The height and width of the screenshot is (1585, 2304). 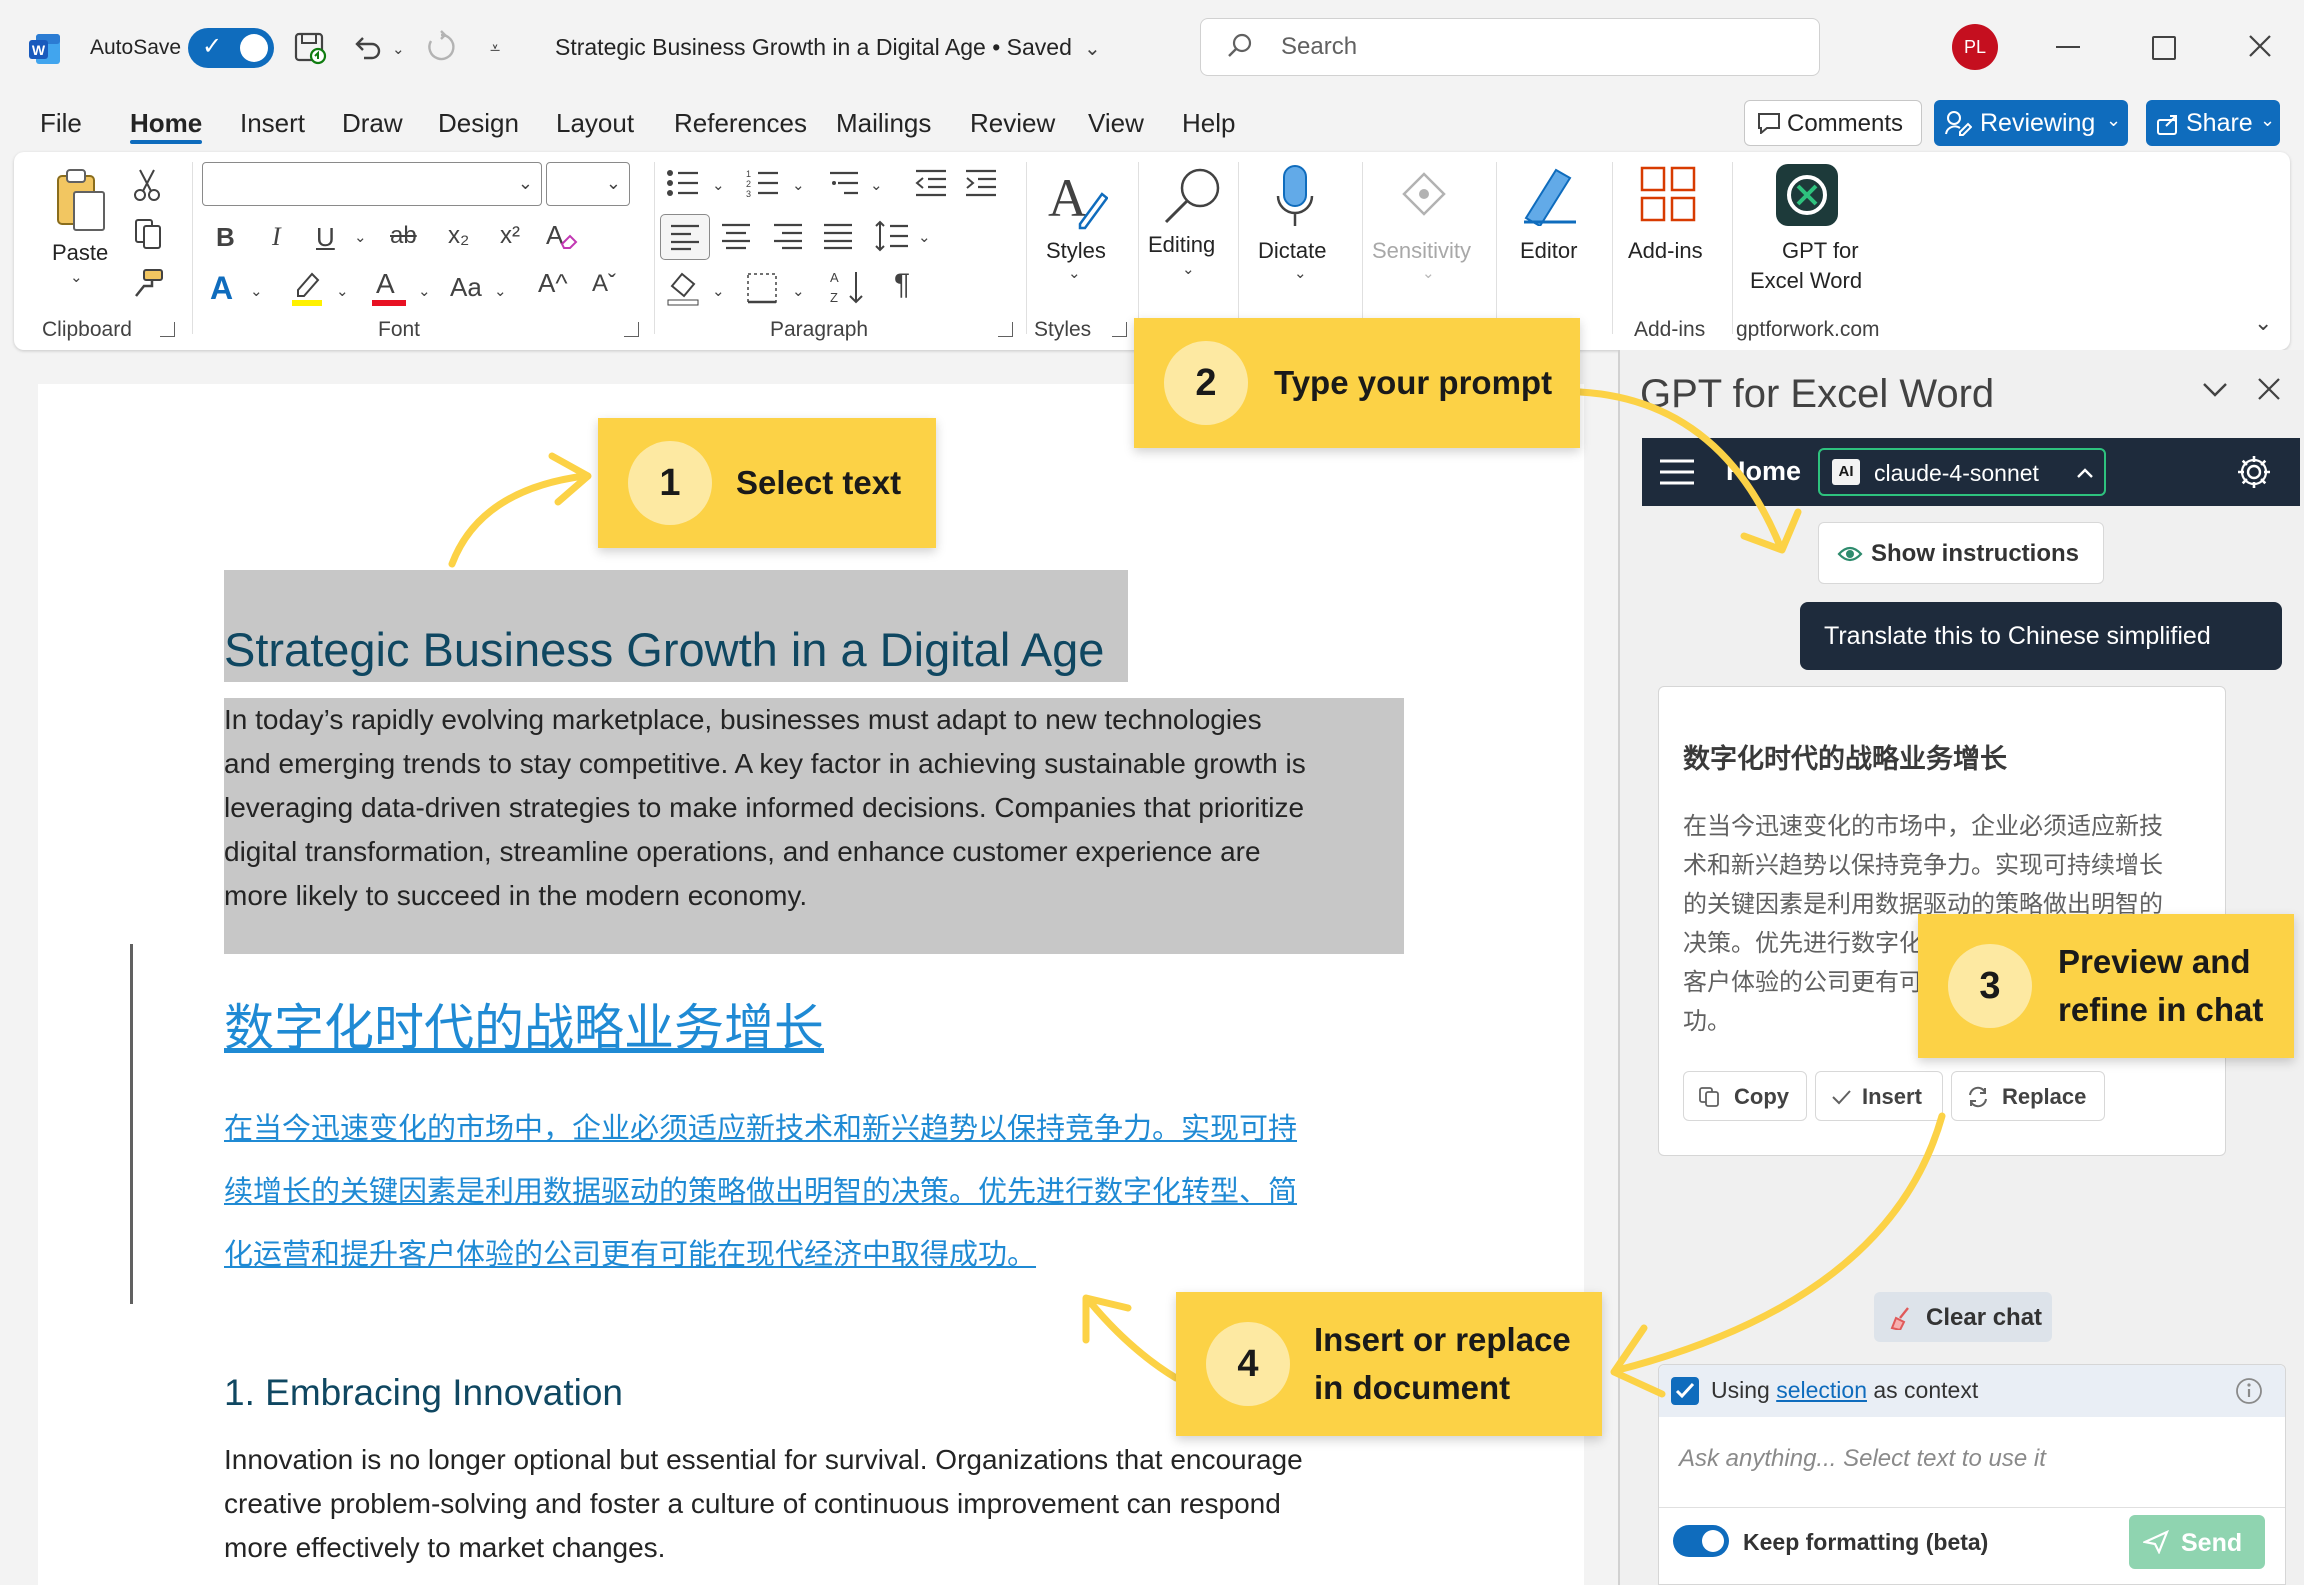 What do you see at coordinates (1442, 1339) in the screenshot?
I see `callout-text-line1: Insert or replace` at bounding box center [1442, 1339].